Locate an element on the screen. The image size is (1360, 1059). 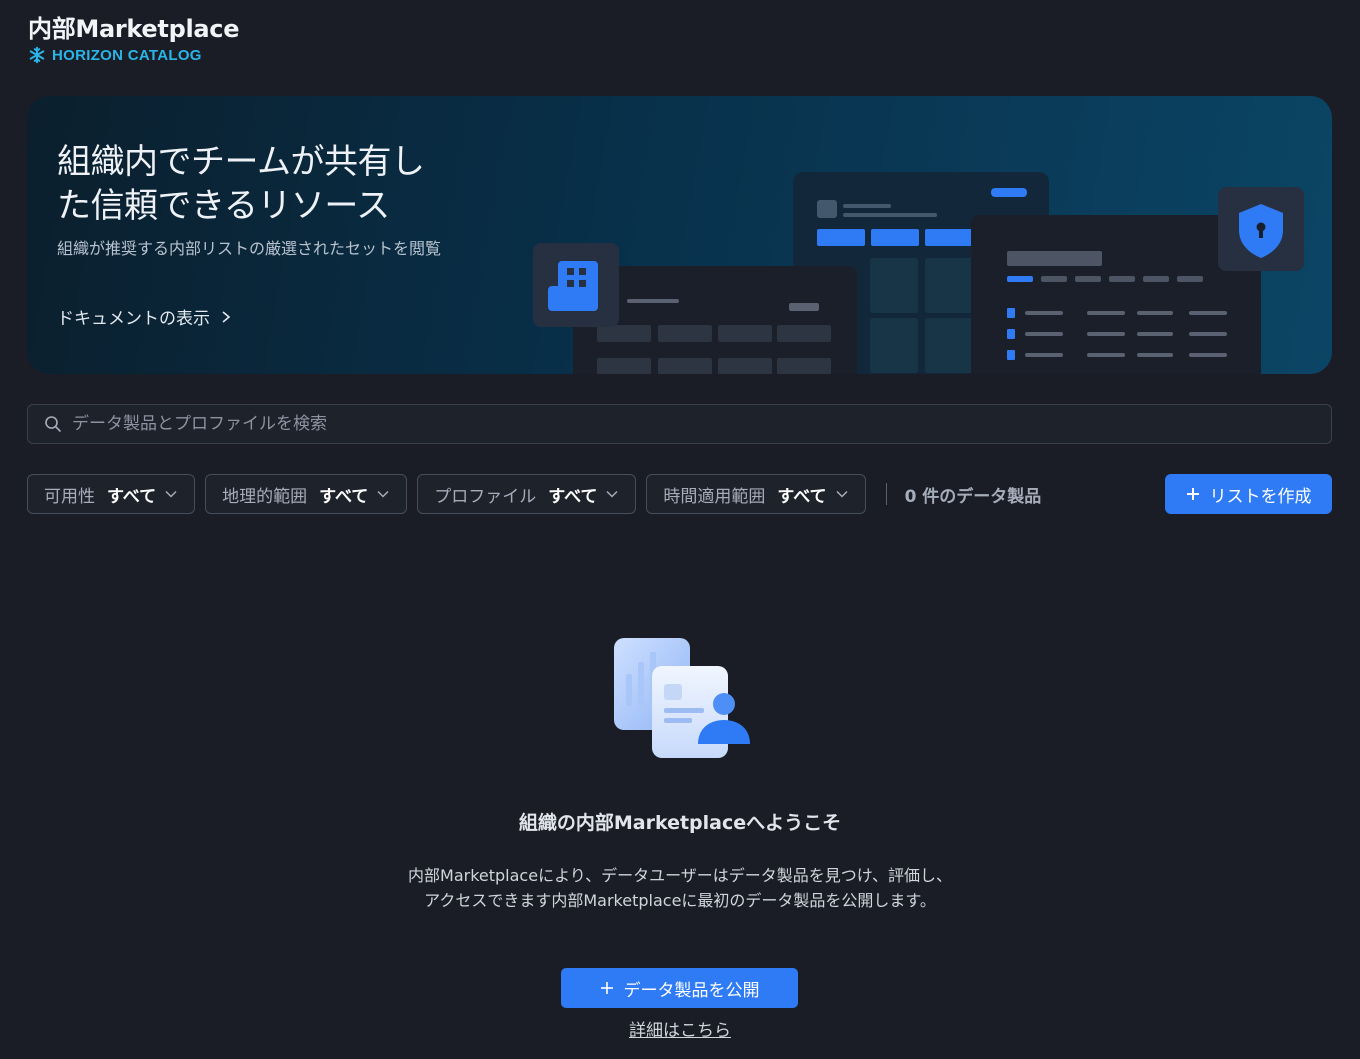
filter-geographic-scope: 地理的範囲 すべて is located at coordinates (306, 494).